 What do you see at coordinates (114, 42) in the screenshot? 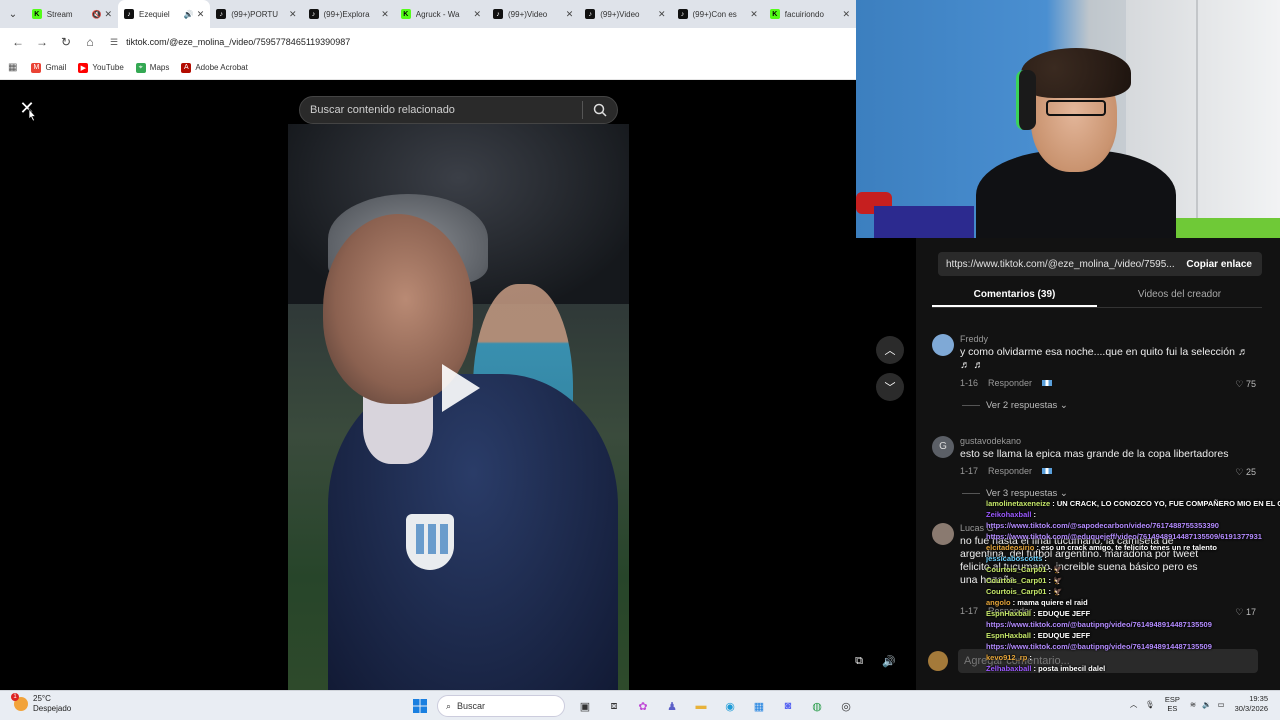
I see `site-info-icon: ☰` at bounding box center [114, 42].